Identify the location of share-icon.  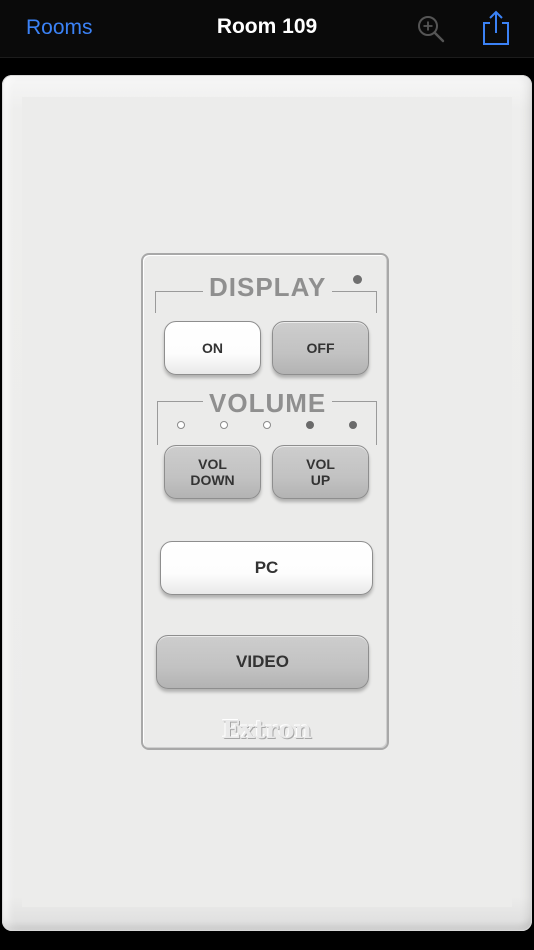
(496, 27).